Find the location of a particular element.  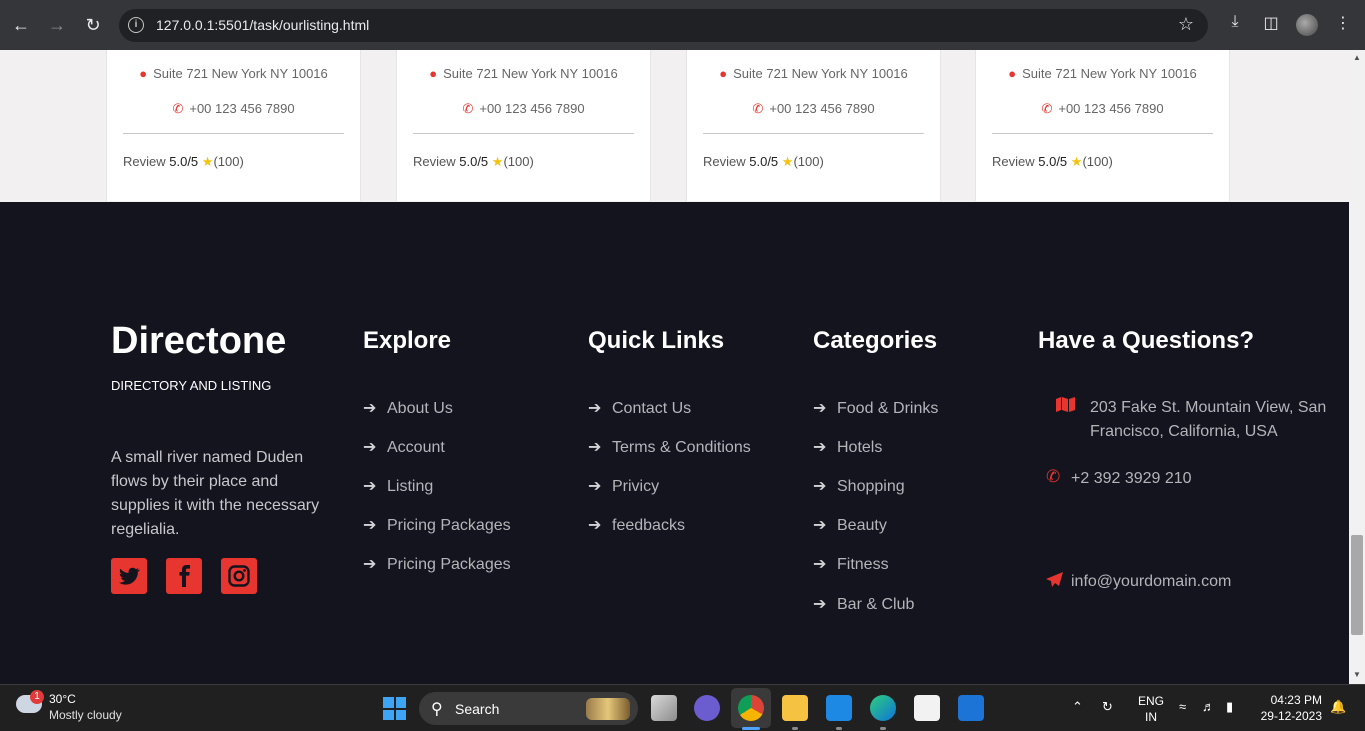

url-text: 127.0.0.1:5501/task/ourlisting.html is located at coordinates (262, 25).